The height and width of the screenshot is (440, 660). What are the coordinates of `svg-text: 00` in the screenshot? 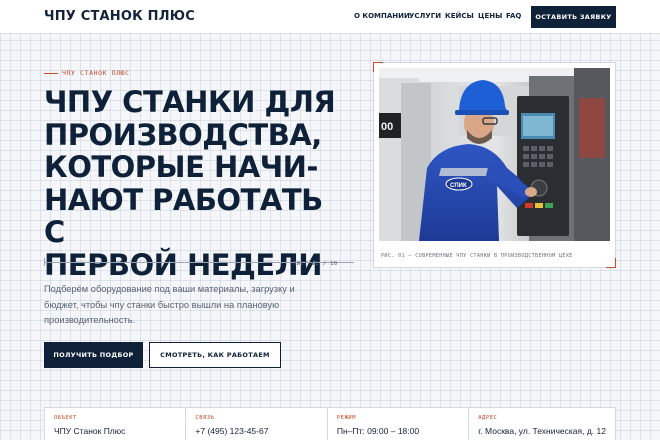 It's located at (387, 127).